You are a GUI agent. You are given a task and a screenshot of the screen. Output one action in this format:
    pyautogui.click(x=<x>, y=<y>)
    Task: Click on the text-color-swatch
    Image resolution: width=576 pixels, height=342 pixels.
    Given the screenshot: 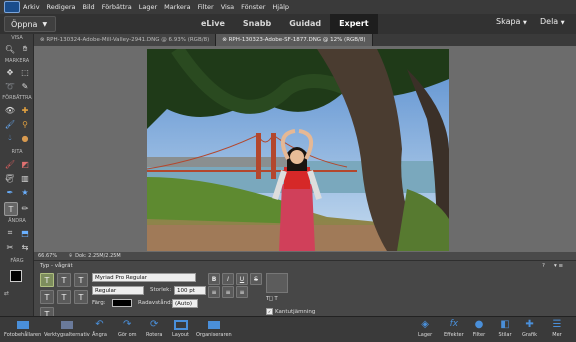 What is the action you would take?
    pyautogui.click(x=122, y=303)
    